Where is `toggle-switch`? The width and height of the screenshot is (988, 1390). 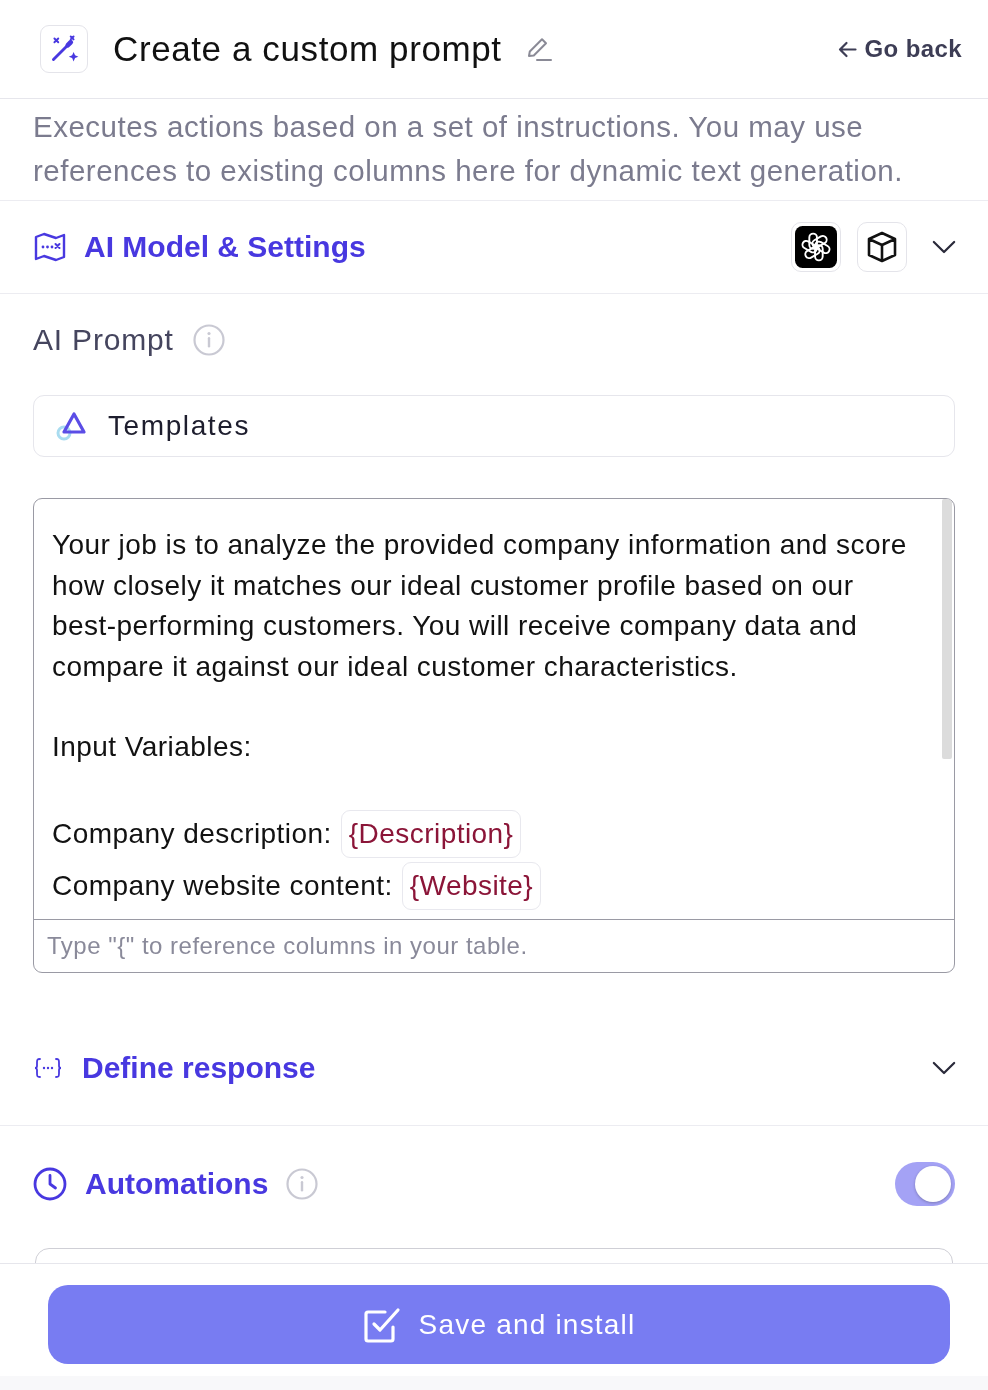
toggle-switch is located at coordinates (925, 1184).